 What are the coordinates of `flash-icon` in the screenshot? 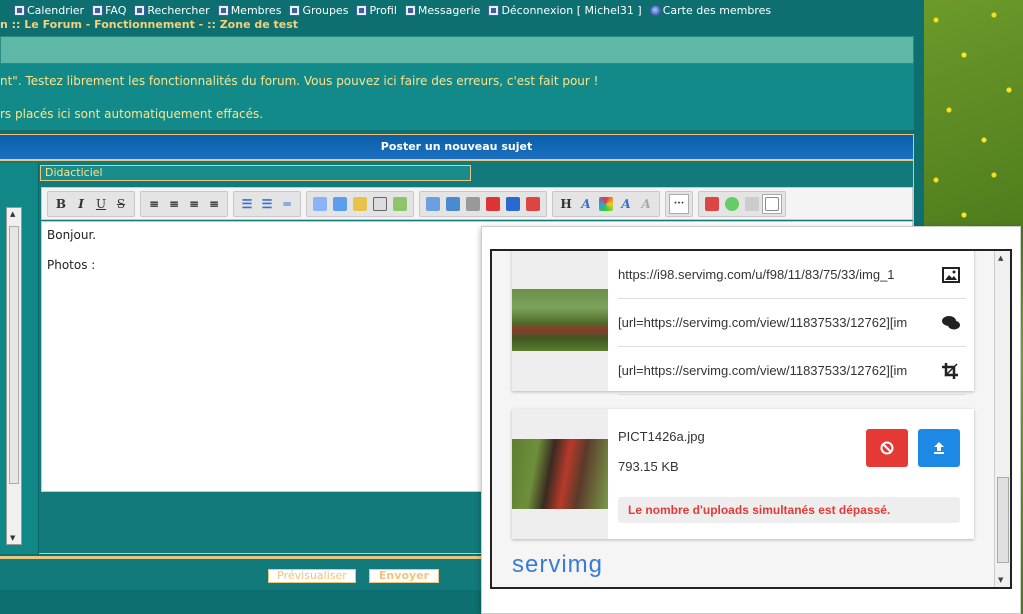 It's located at (533, 204).